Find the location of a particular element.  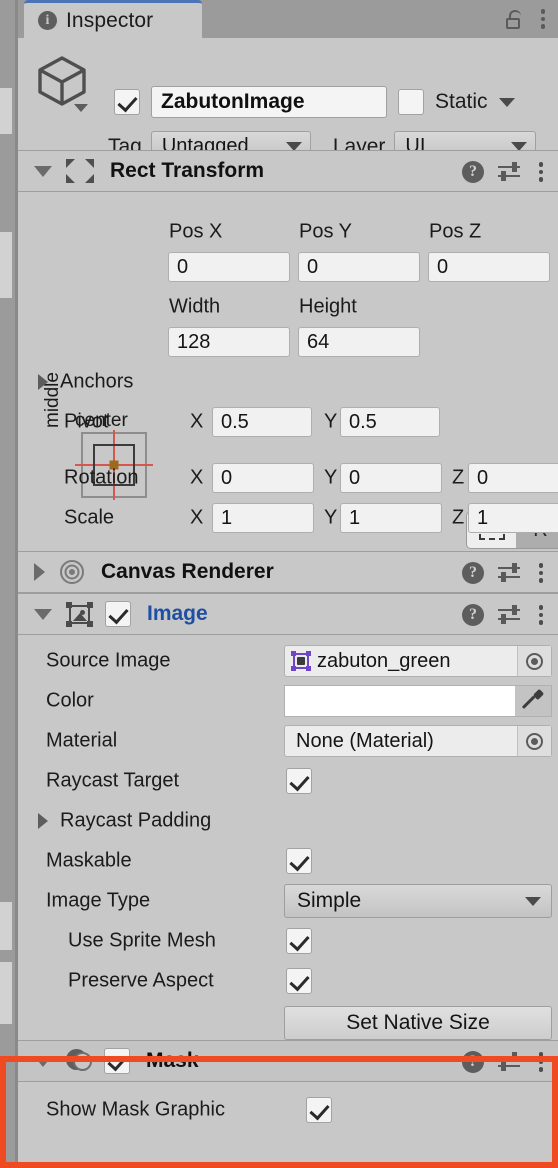

raycast-target-row: Raycast Target is located at coordinates (288, 781).